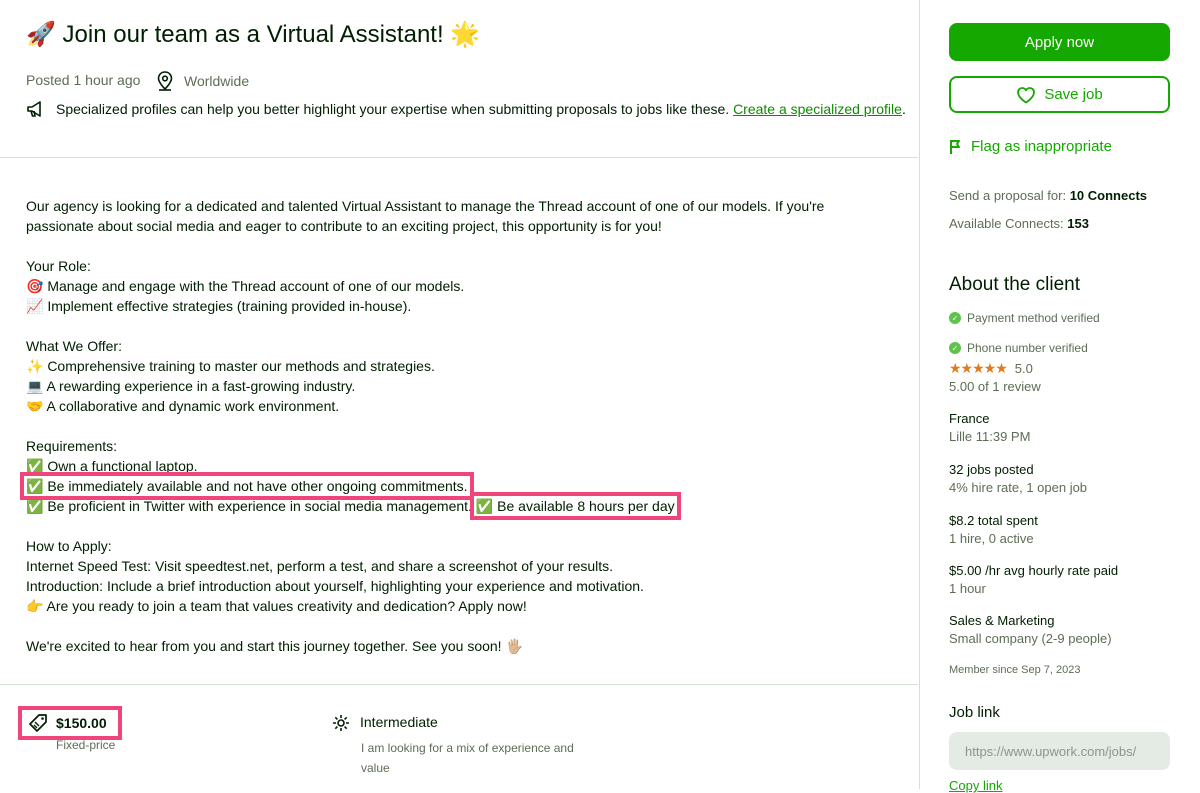 Image resolution: width=1200 pixels, height=793 pixels. Describe the element at coordinates (1059, 751) in the screenshot. I see `job-link-input` at that location.